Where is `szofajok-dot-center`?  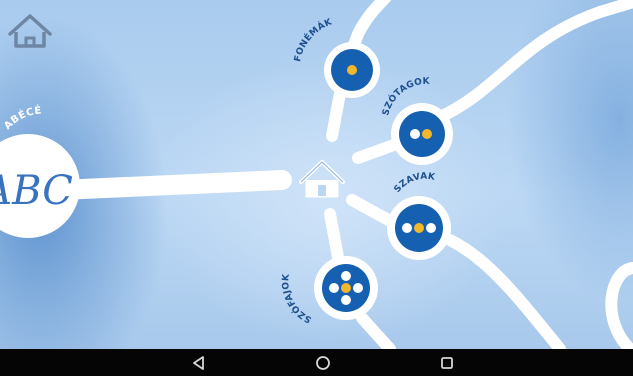 szofajok-dot-center is located at coordinates (346, 288).